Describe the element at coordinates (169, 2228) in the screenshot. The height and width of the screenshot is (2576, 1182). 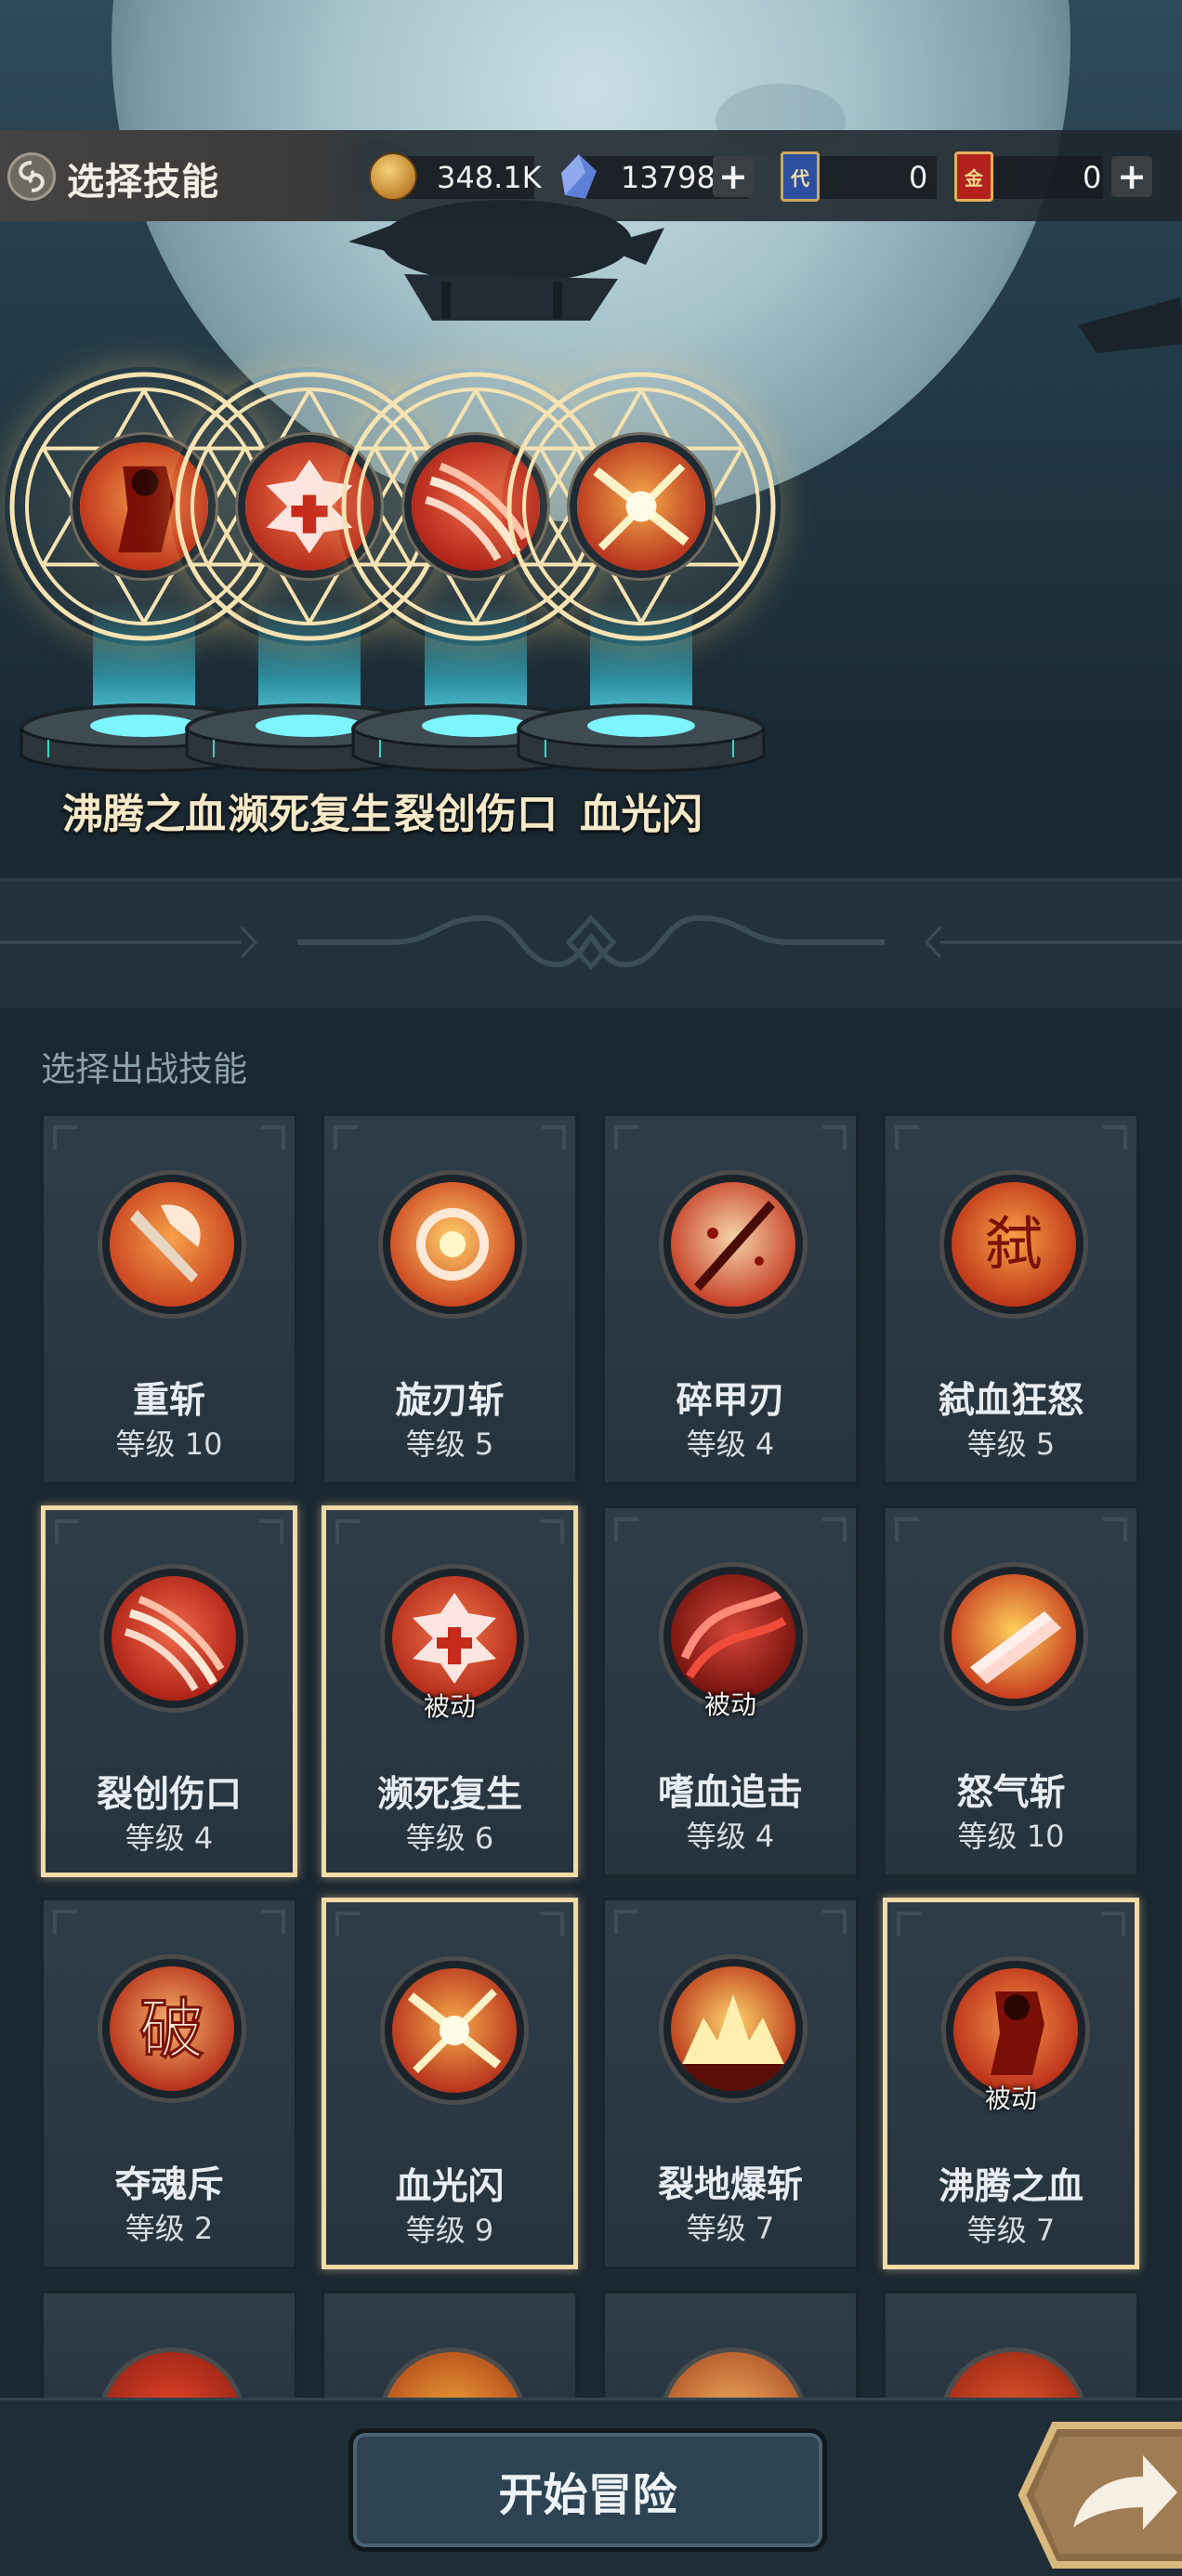
I see `skill-level: 等级 2` at that location.